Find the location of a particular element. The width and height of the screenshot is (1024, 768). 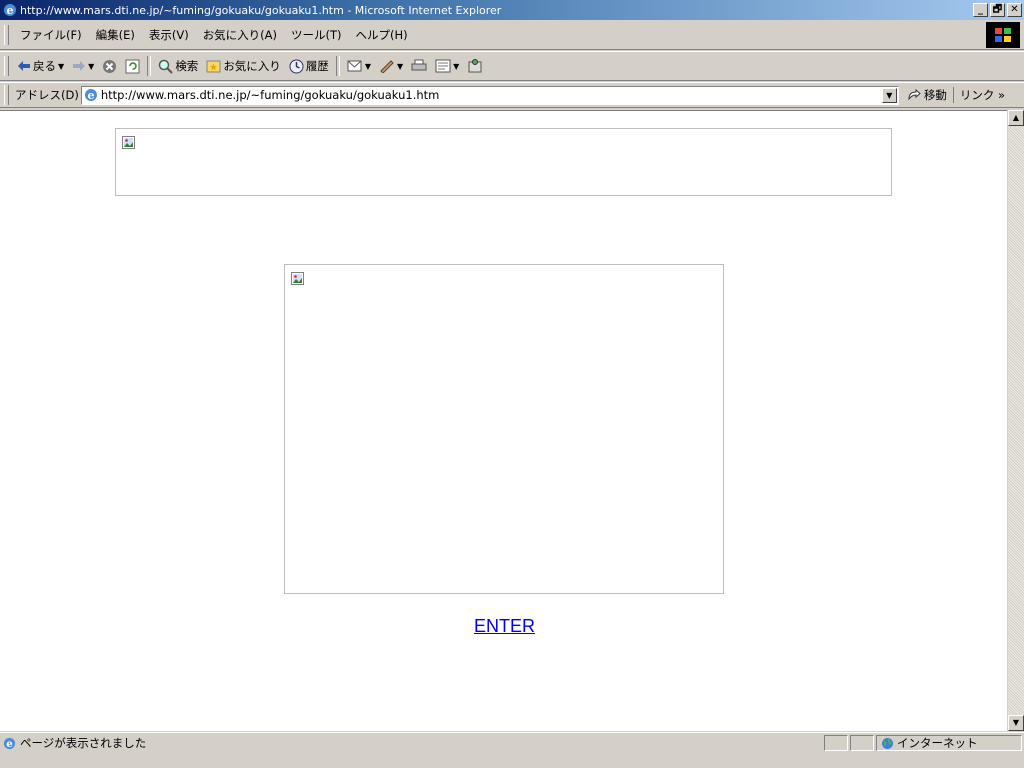

address-grip is located at coordinates (6, 95).